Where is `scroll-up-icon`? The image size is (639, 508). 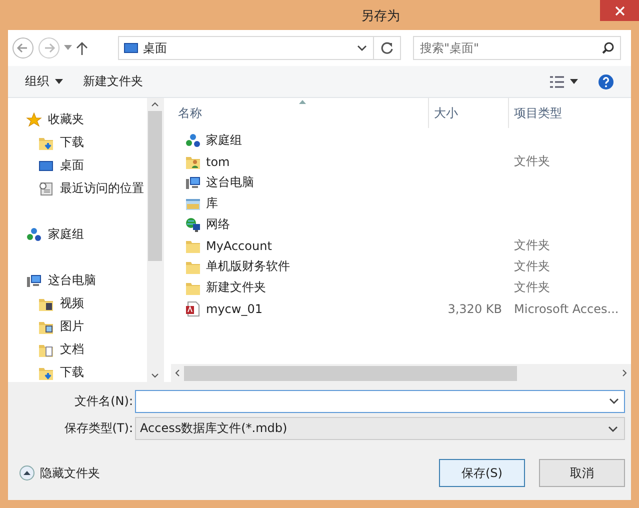 scroll-up-icon is located at coordinates (155, 104).